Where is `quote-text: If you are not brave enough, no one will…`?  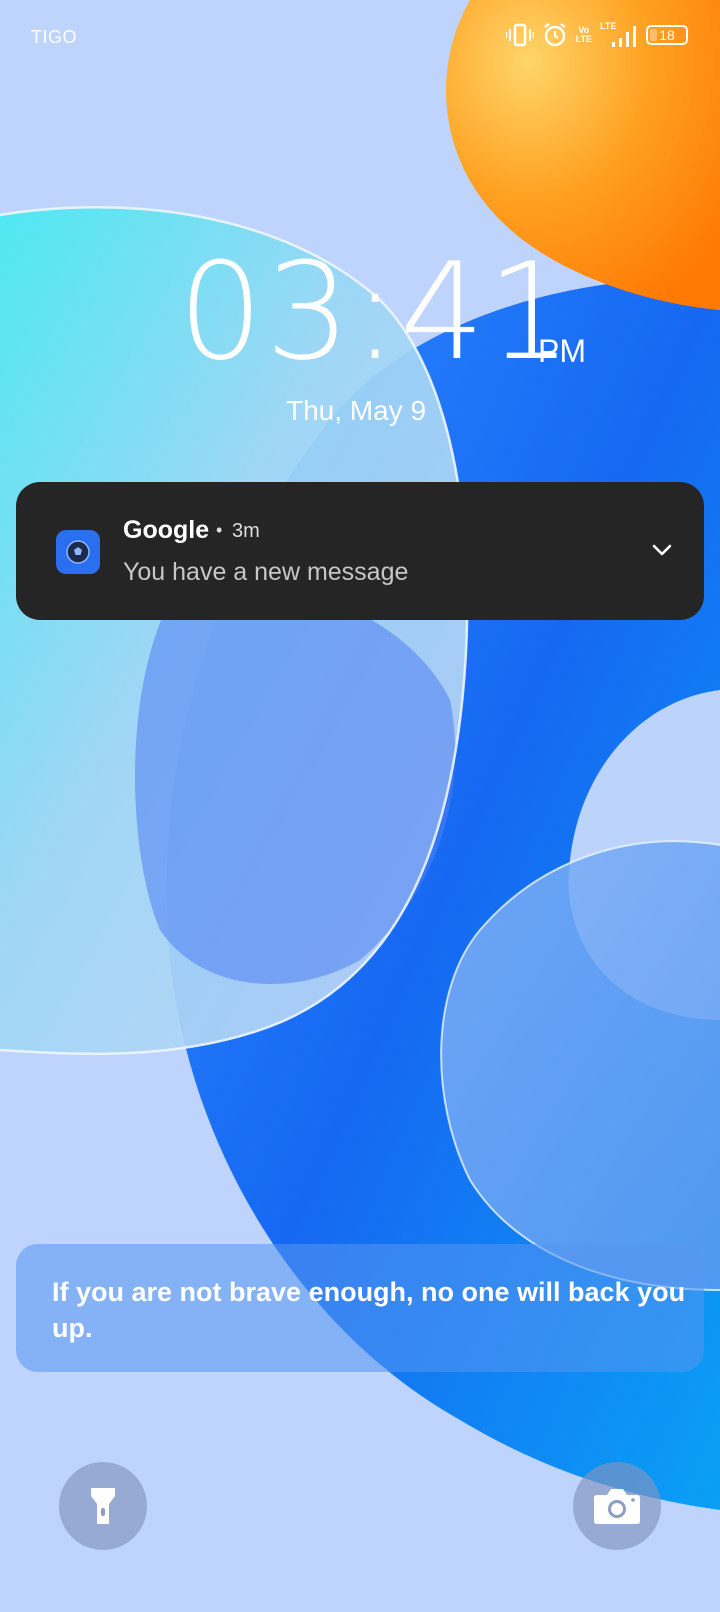 quote-text: If you are not brave enough, no one will… is located at coordinates (369, 1310).